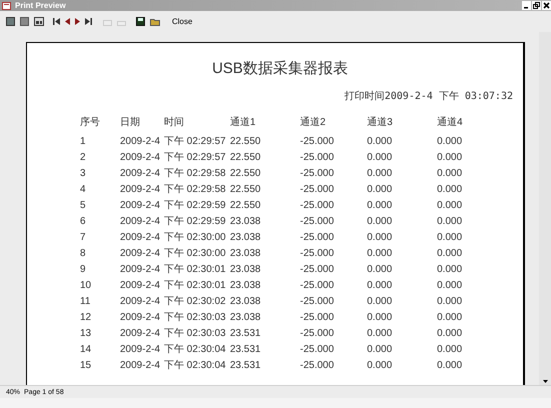 The height and width of the screenshot is (408, 551). What do you see at coordinates (83, 222) in the screenshot?
I see `table-cell-text: 6` at bounding box center [83, 222].